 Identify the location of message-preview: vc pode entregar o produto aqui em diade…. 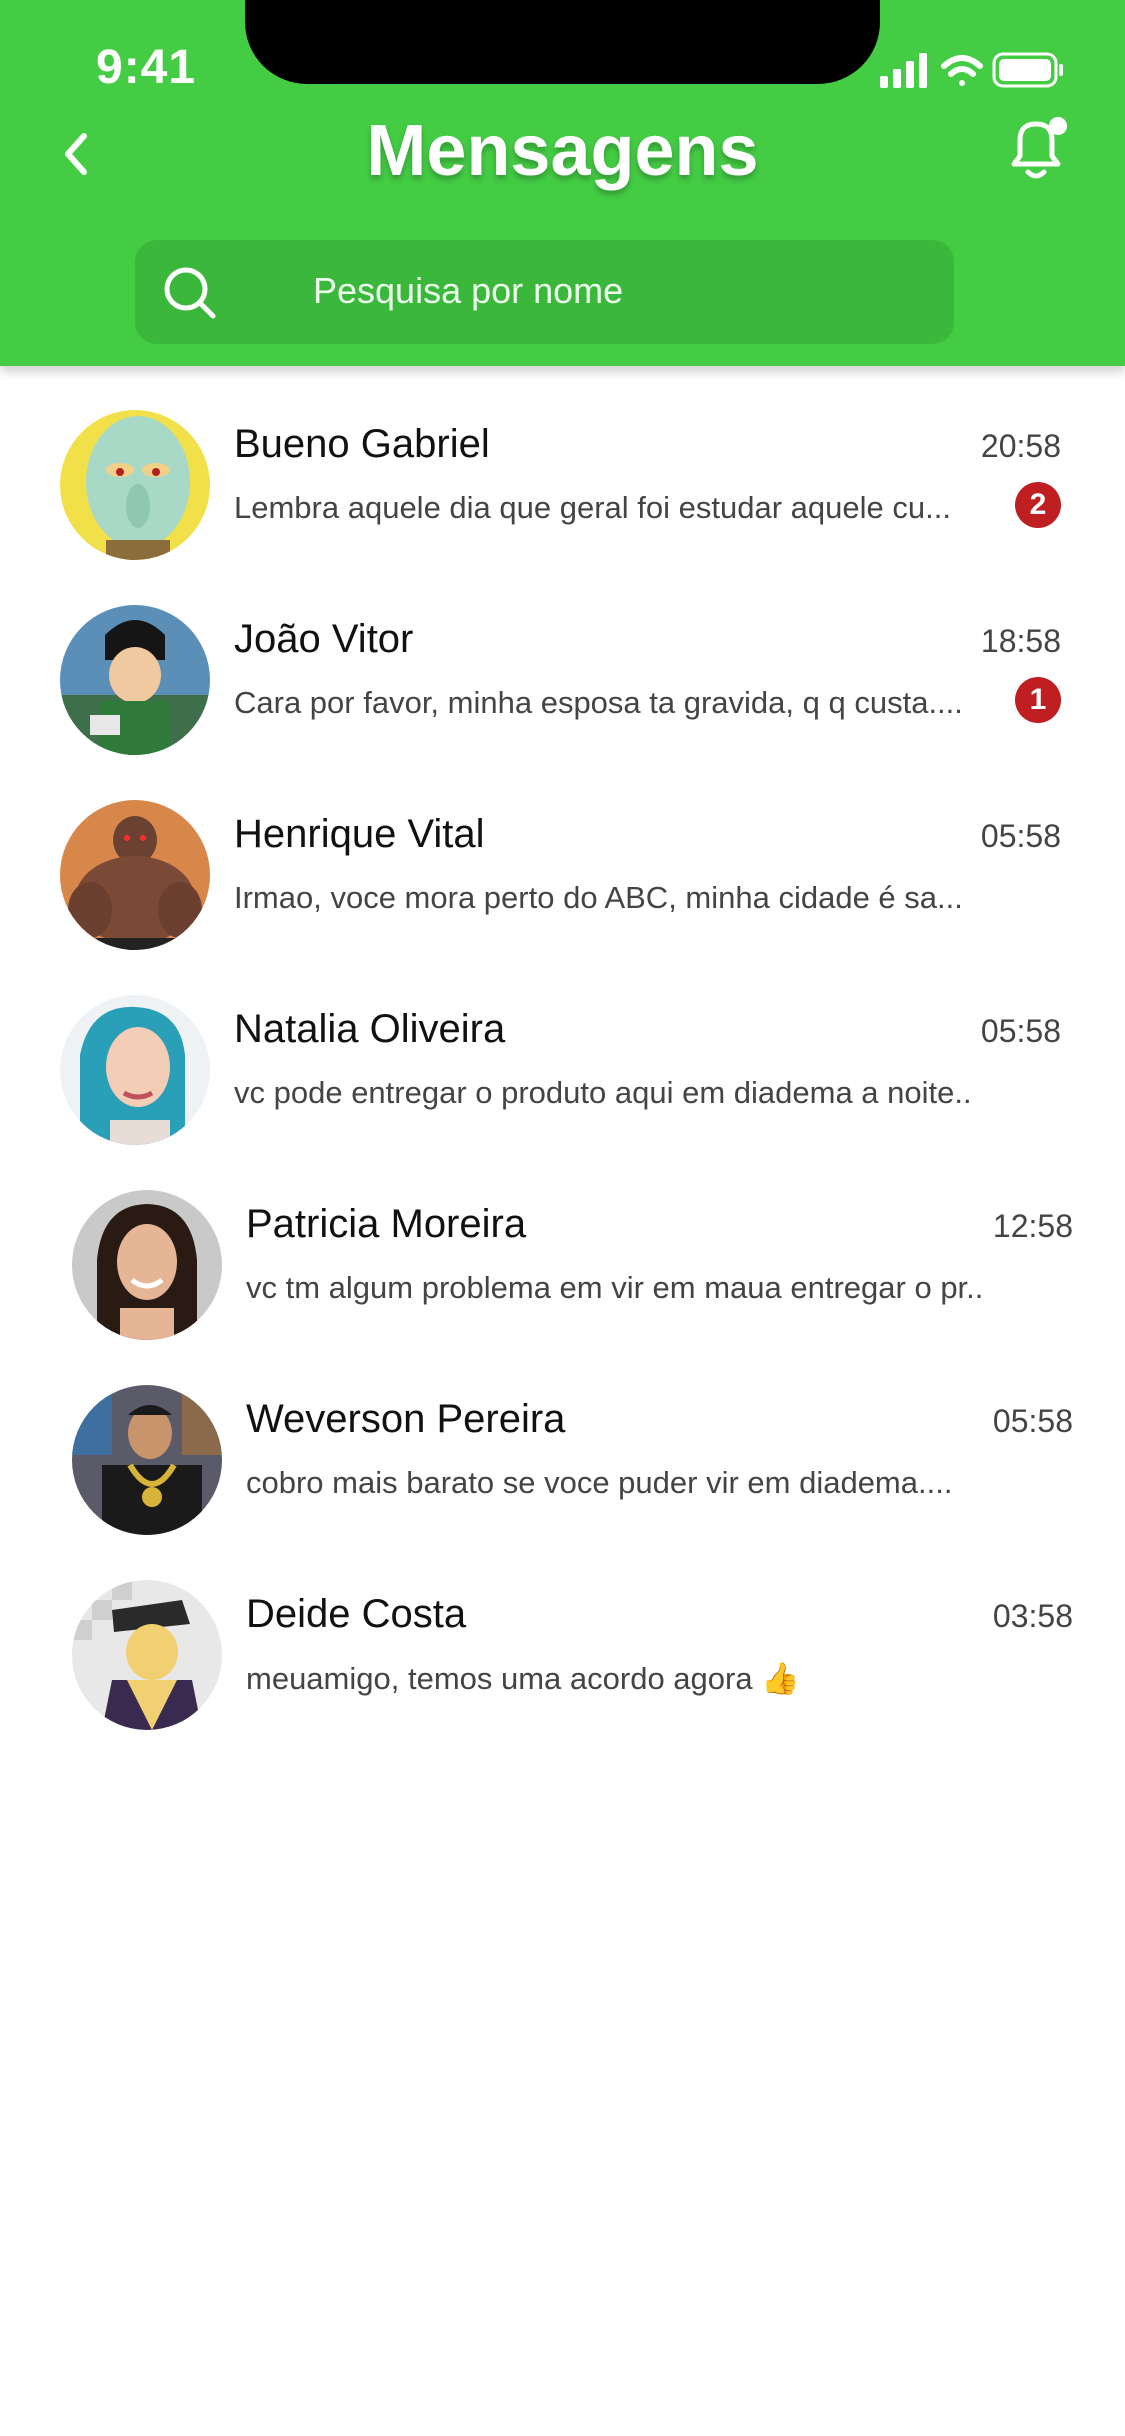
(604, 1092).